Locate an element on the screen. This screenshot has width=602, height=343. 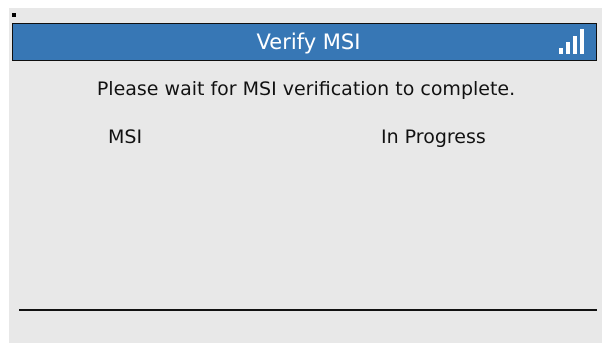
signal-strength-icon is located at coordinates (571, 41).